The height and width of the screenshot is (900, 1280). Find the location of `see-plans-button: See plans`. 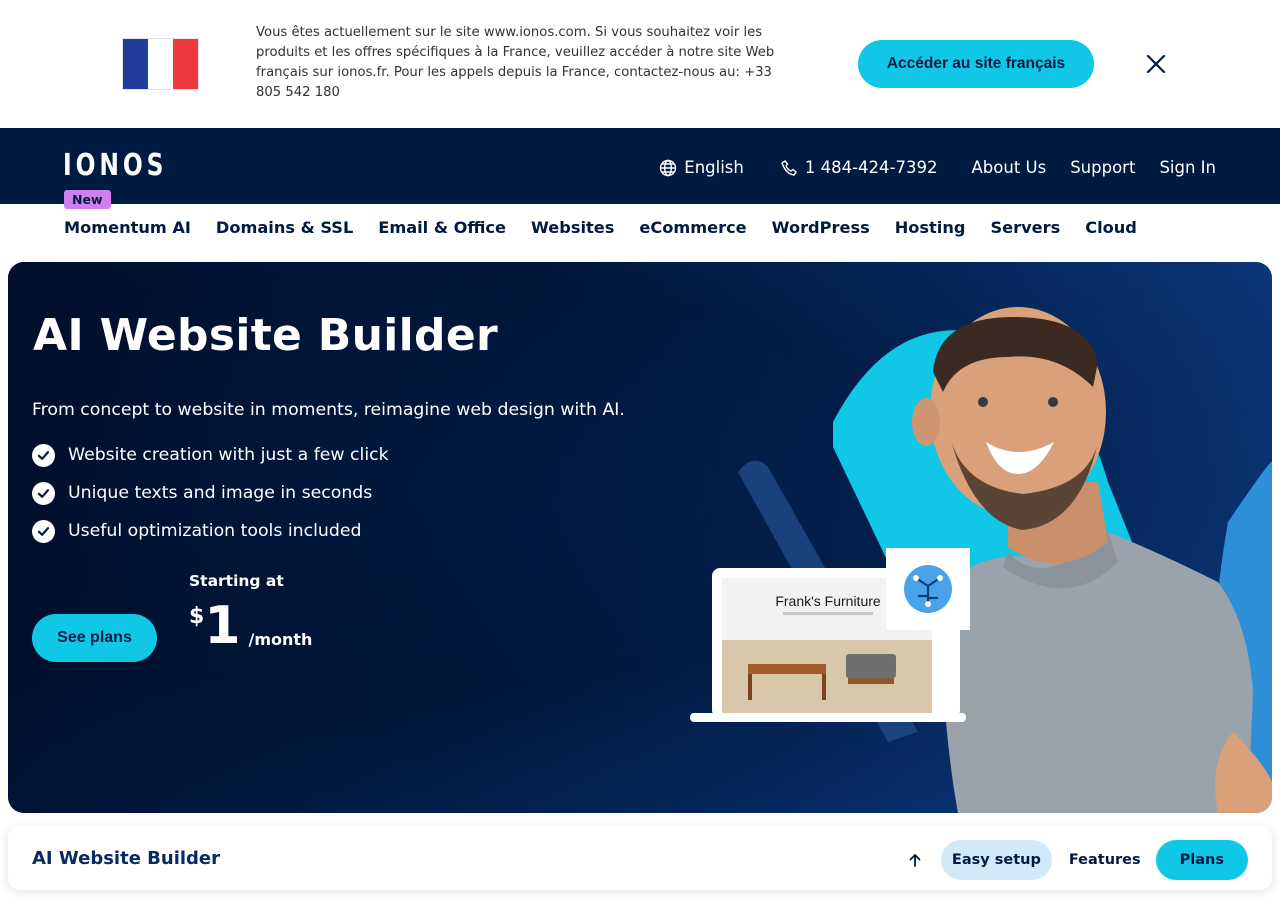

see-plans-button: See plans is located at coordinates (94, 638).